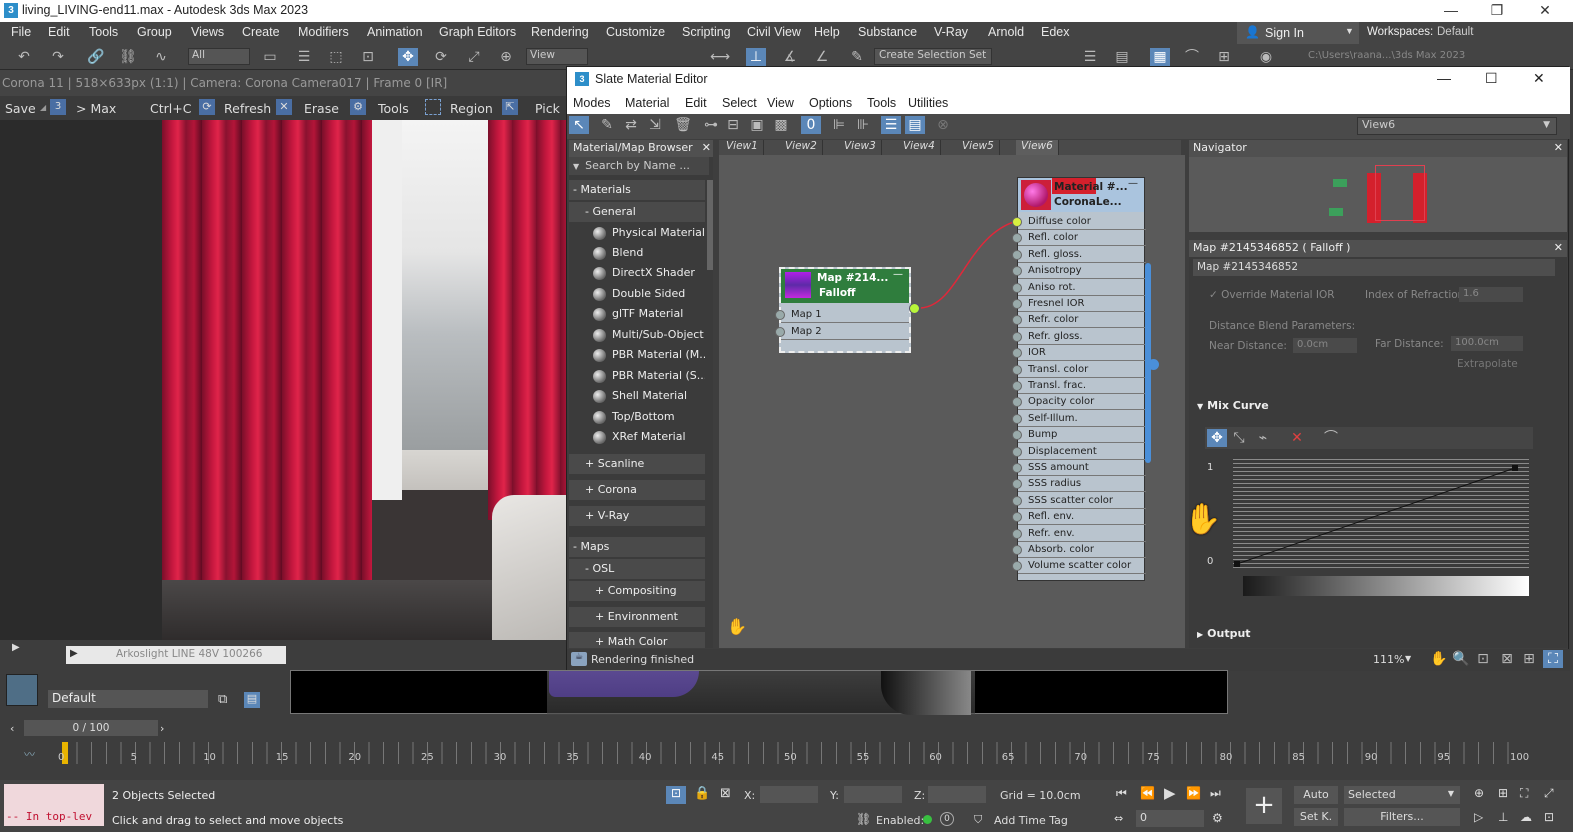 This screenshot has height=832, width=1573. Describe the element at coordinates (696, 103) in the screenshot. I see `sme-menu-edit: Edit` at that location.